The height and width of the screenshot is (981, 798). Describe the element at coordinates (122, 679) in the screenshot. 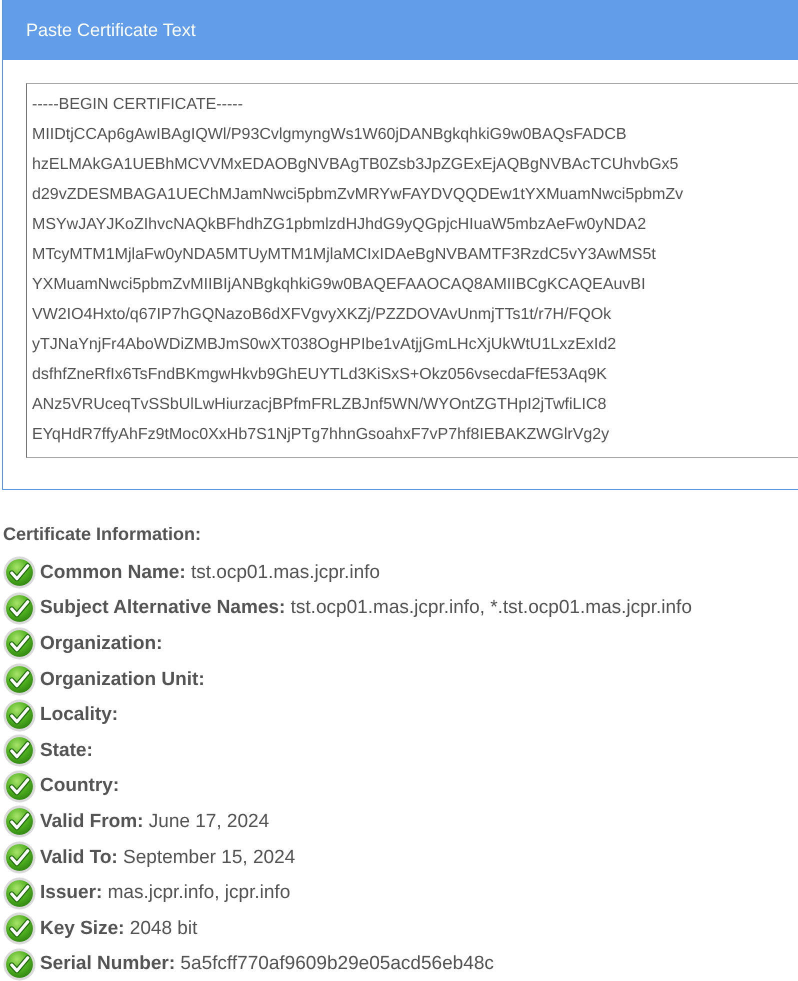

I see `certificate-field-text: Organization Unit:` at that location.